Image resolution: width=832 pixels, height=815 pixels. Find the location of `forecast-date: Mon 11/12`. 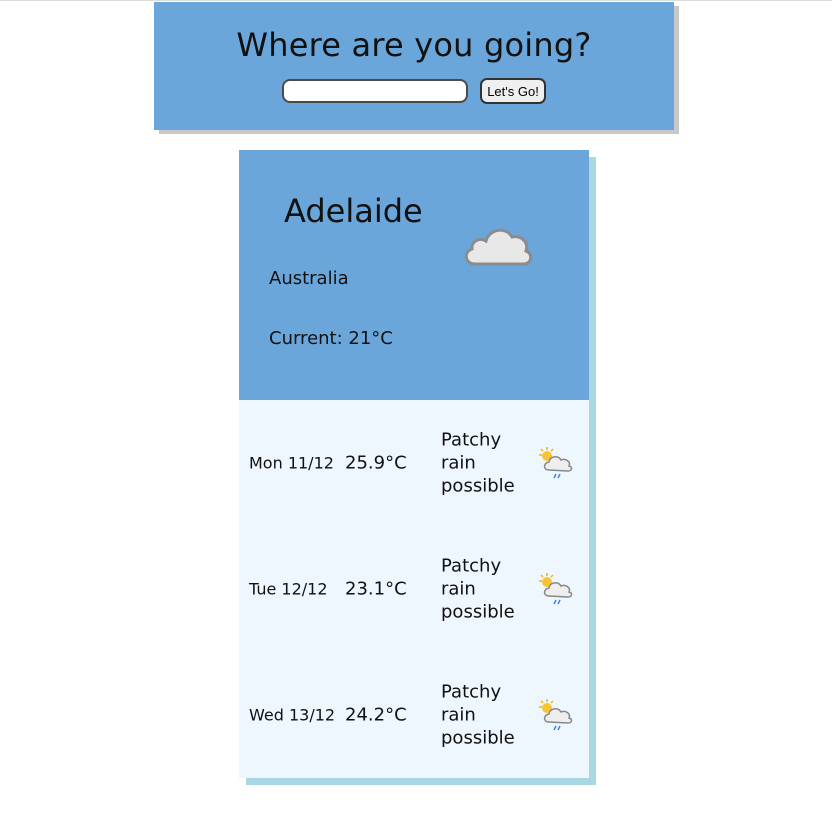

forecast-date: Mon 11/12 is located at coordinates (291, 463).